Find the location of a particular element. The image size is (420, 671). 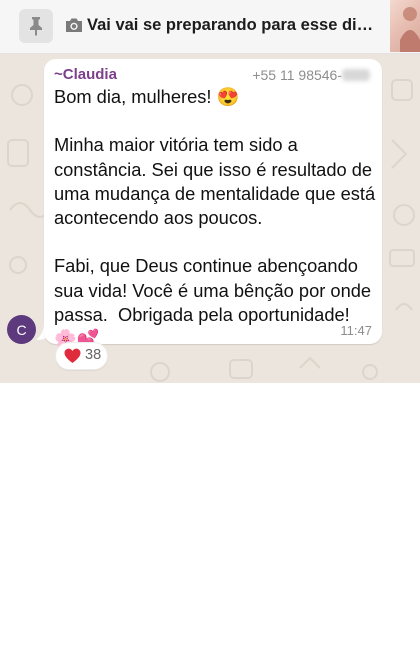

pinned-media-thumbnail is located at coordinates (405, 26).